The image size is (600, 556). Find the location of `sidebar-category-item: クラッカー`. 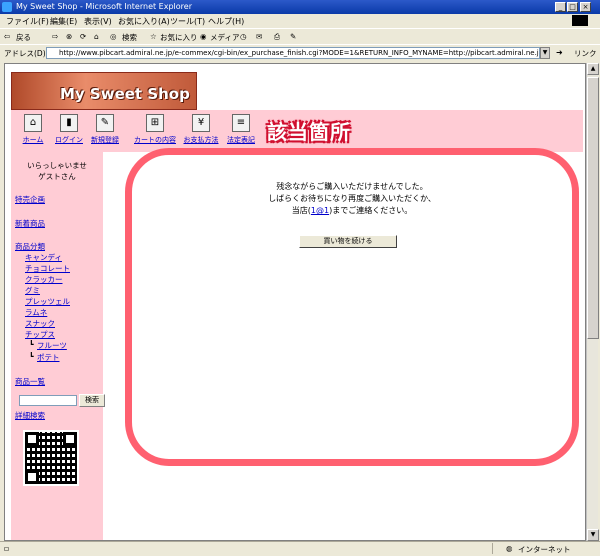

sidebar-category-item: クラッカー is located at coordinates (44, 279).